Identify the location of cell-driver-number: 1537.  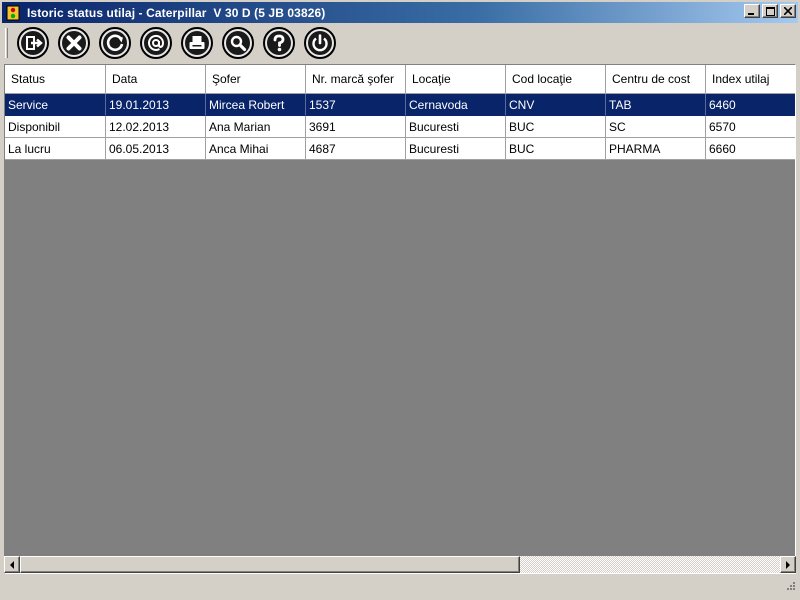
(356, 105).